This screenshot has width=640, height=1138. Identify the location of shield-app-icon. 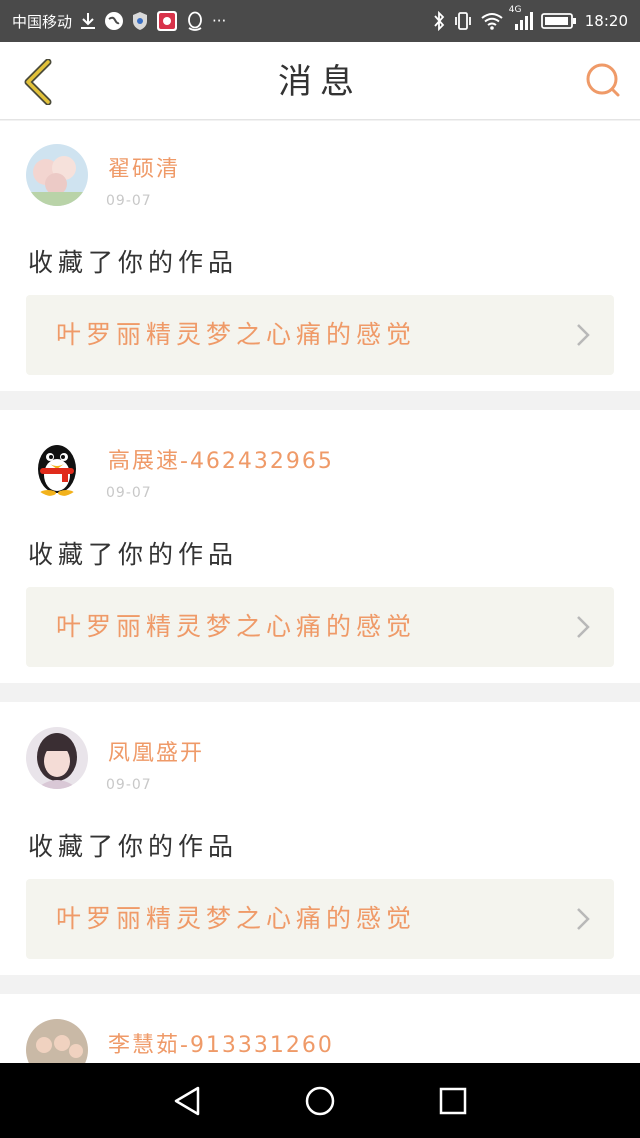
(140, 21).